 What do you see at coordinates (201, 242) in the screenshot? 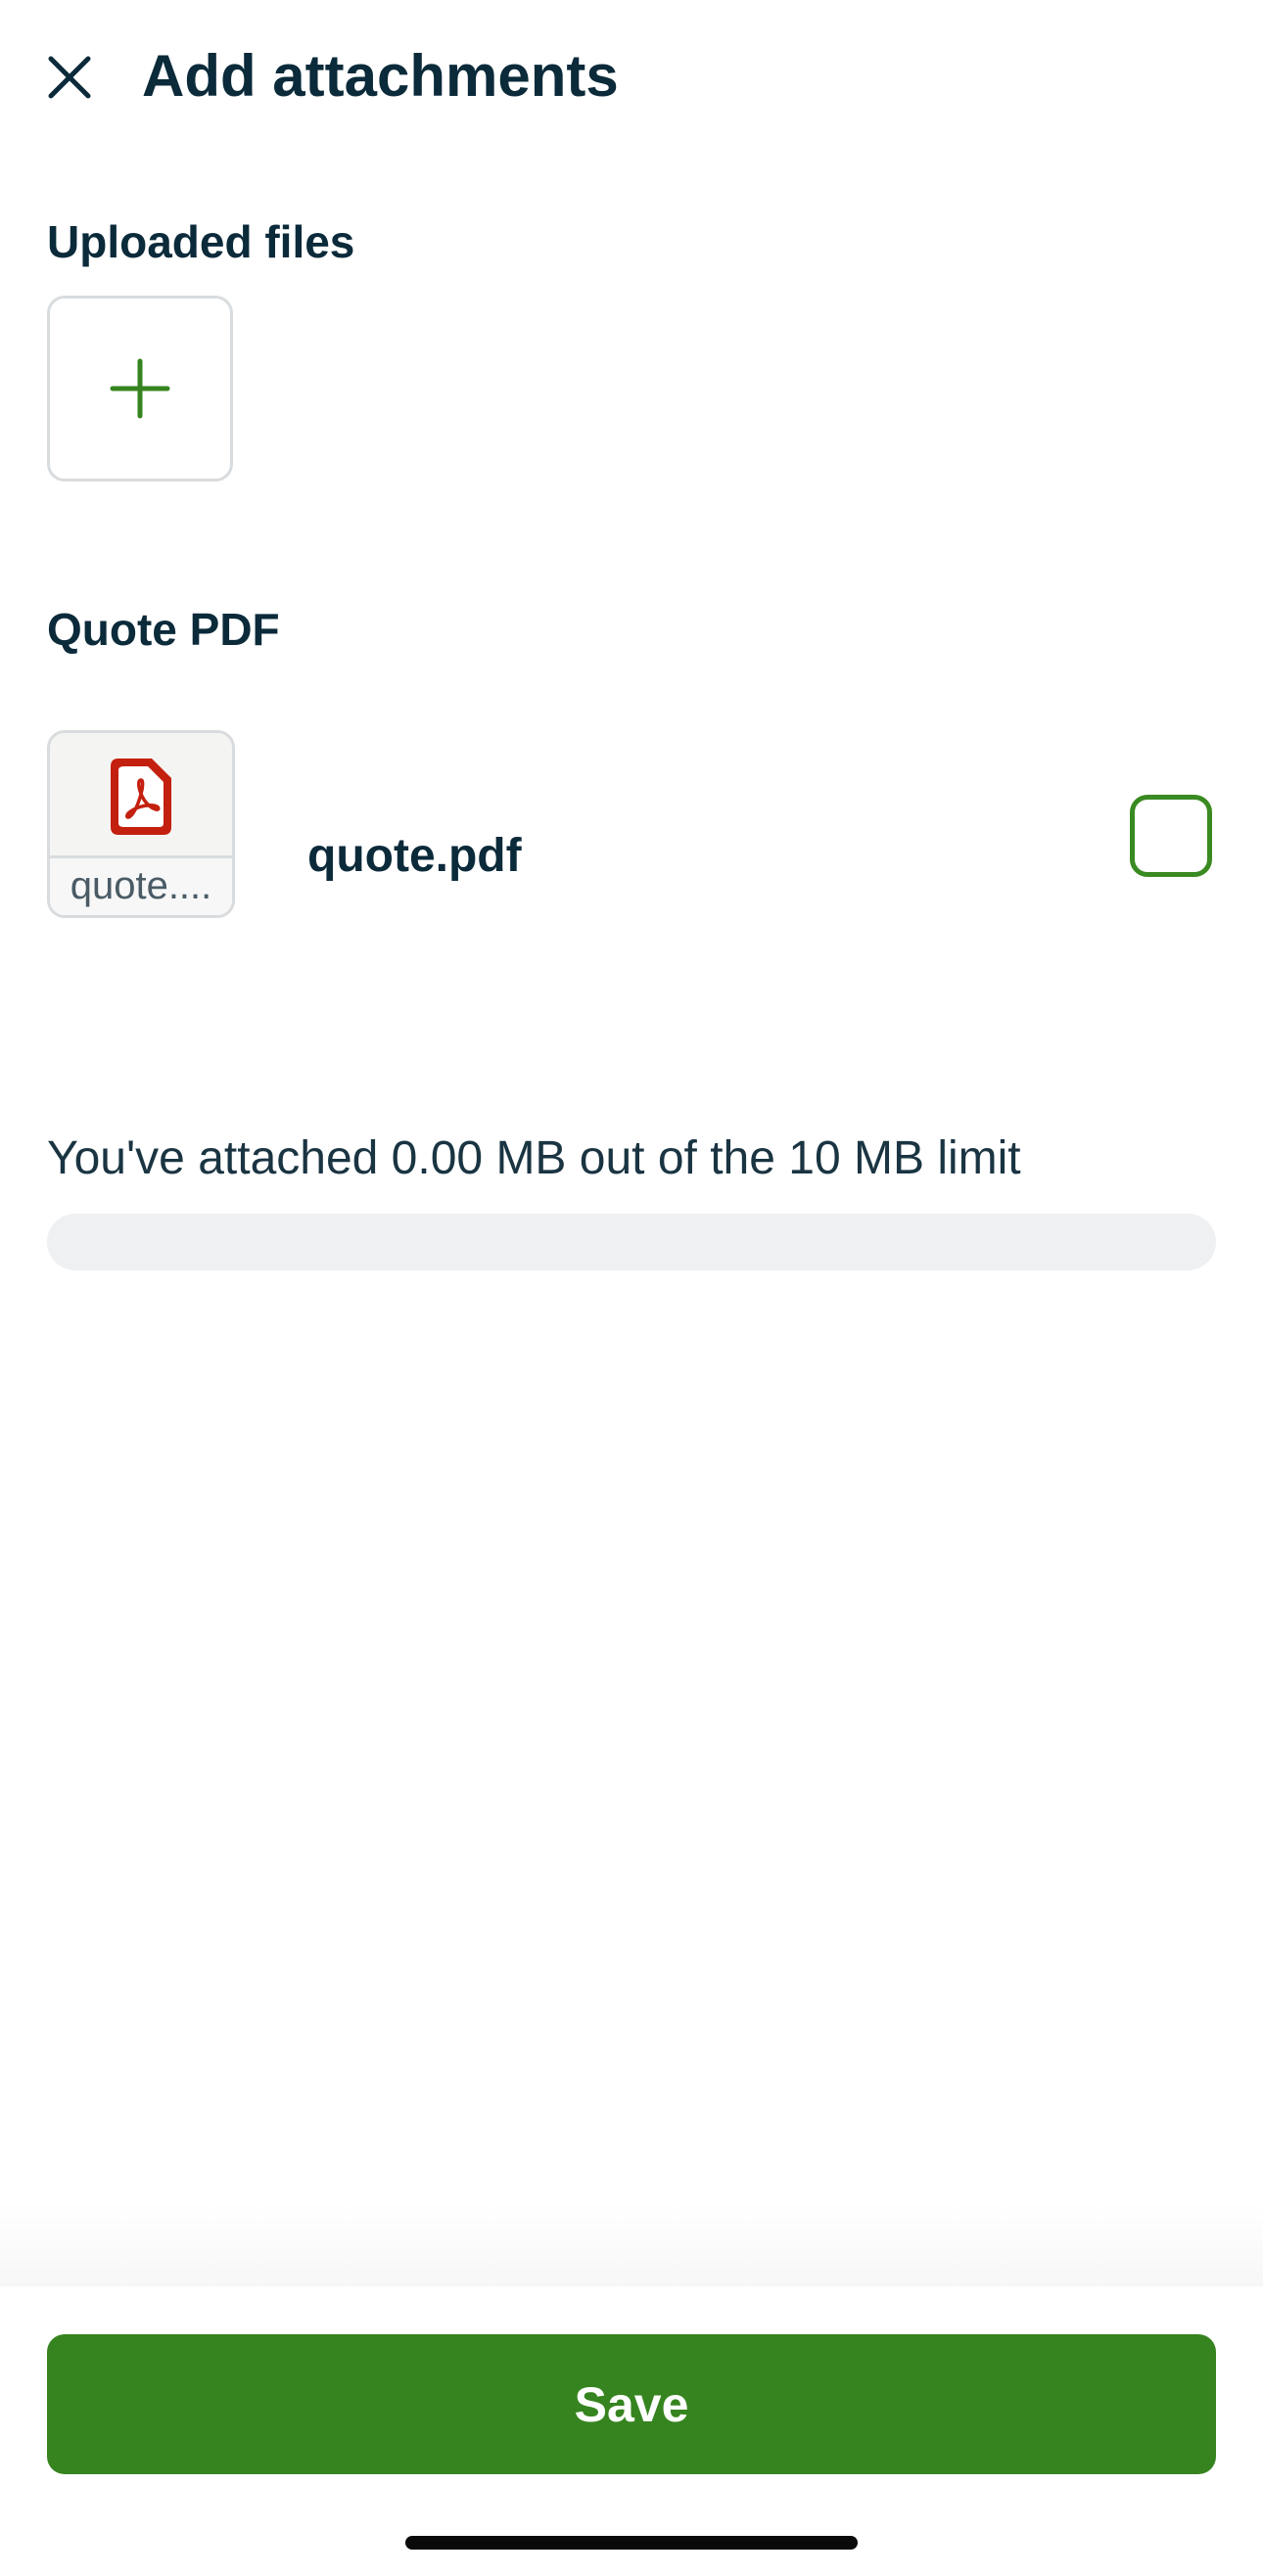
I see `uploaded-files-label: Uploaded files` at bounding box center [201, 242].